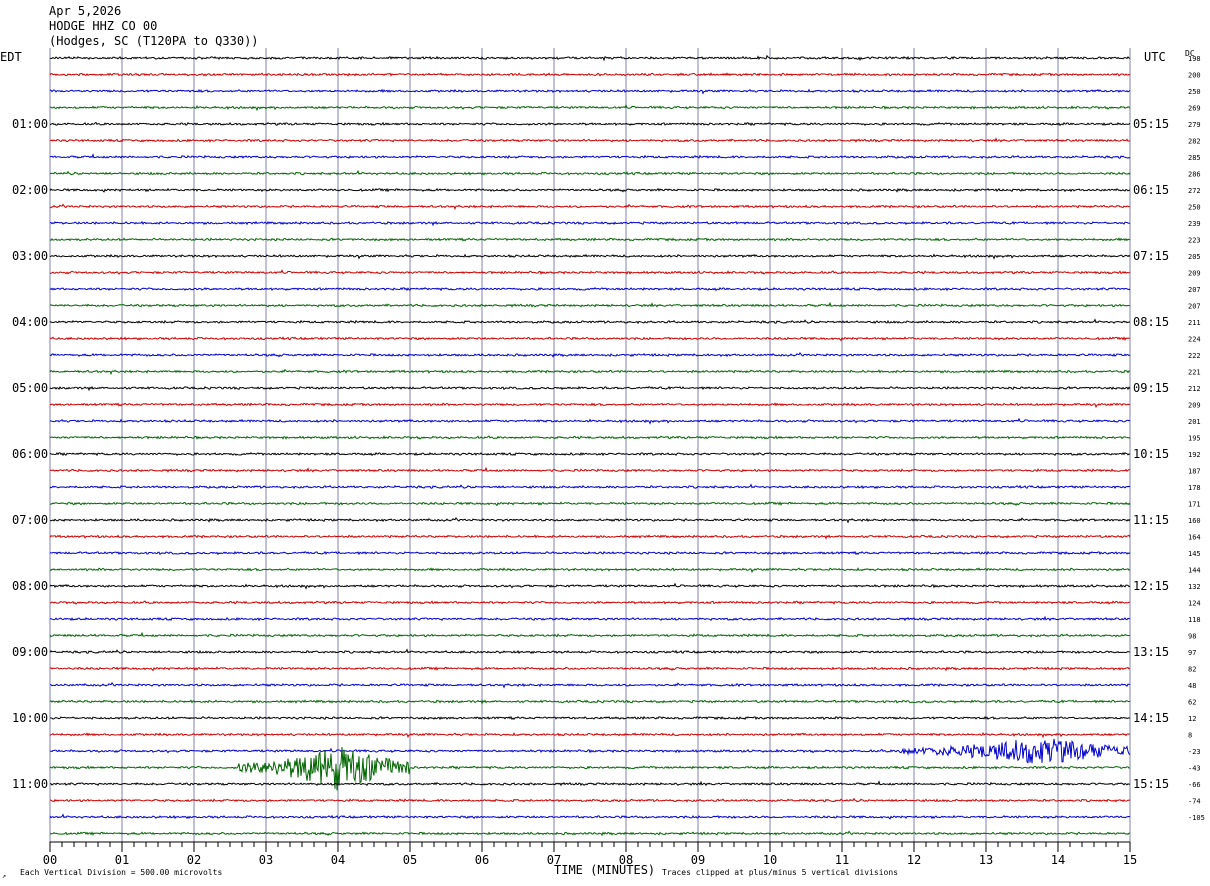 The image size is (1210, 886). What do you see at coordinates (1190, 736) in the screenshot?
I see `dc-offset-label: 8` at bounding box center [1190, 736].